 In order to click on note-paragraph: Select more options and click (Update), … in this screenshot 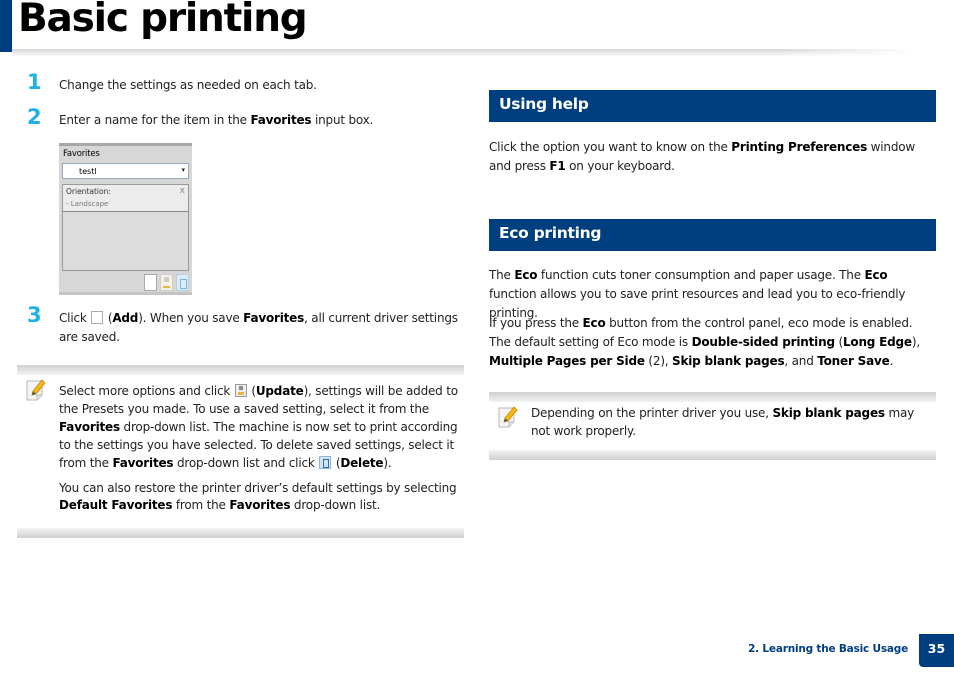, I will do `click(258, 427)`.